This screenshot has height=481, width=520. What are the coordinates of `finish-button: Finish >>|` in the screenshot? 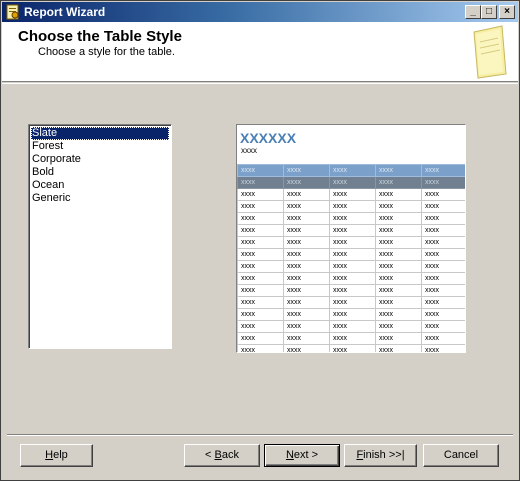 It's located at (380, 455).